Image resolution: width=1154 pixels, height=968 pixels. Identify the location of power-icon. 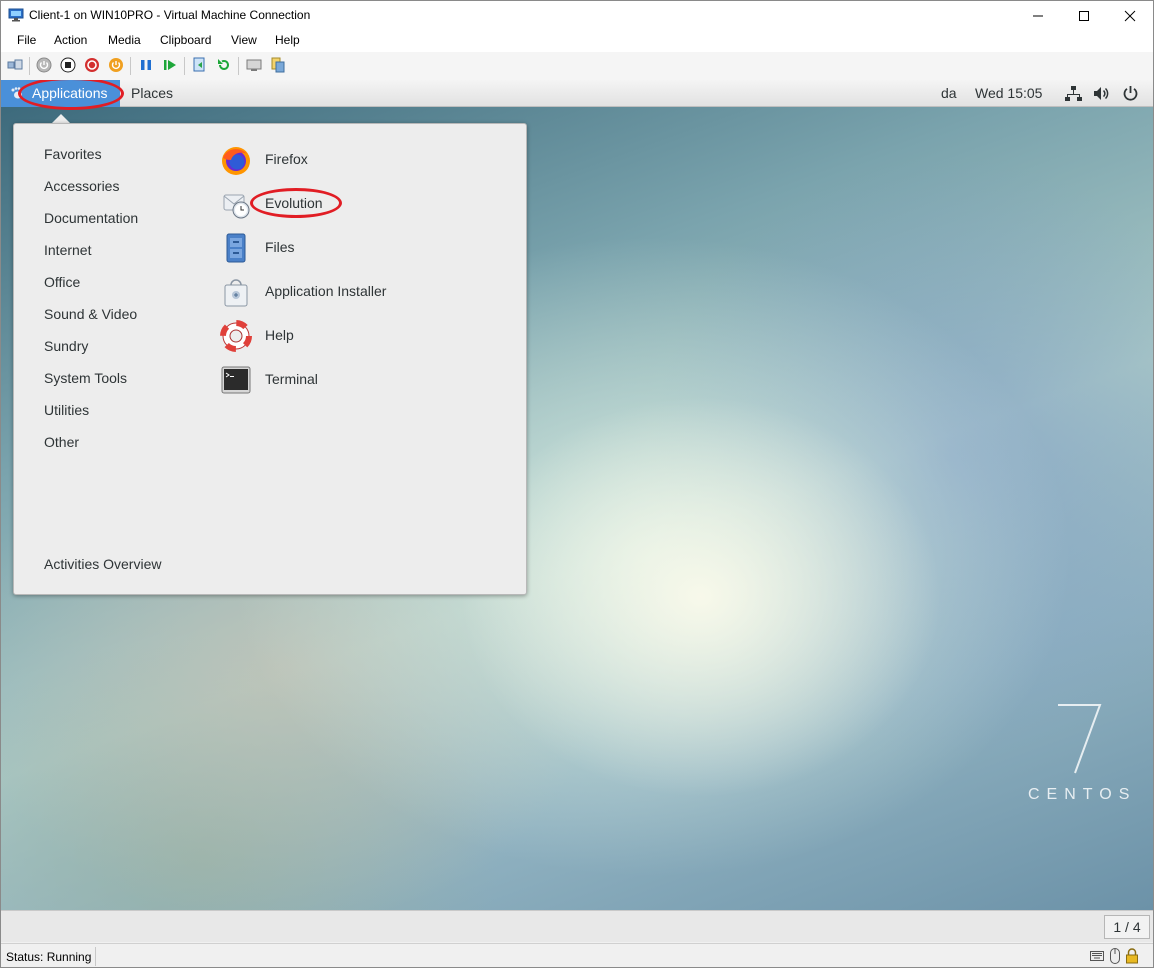
(1130, 93).